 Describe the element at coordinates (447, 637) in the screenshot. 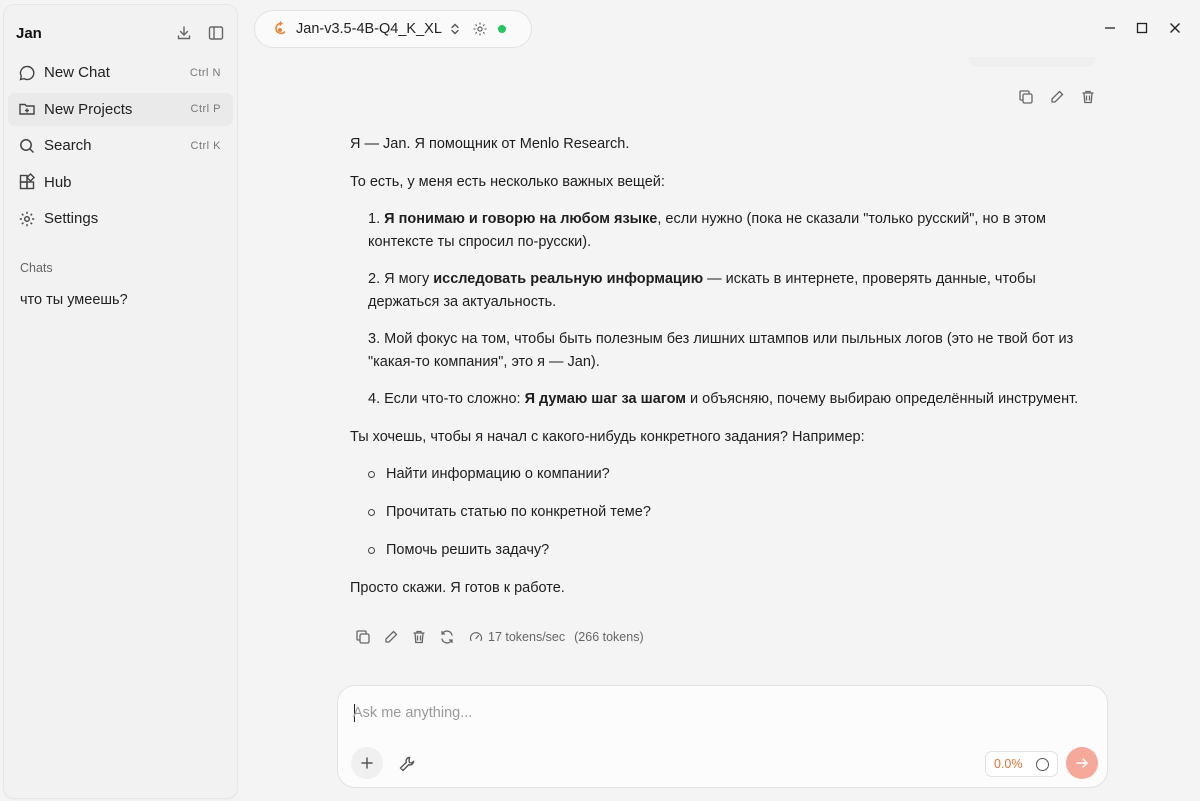

I see `regenerate-icon` at that location.